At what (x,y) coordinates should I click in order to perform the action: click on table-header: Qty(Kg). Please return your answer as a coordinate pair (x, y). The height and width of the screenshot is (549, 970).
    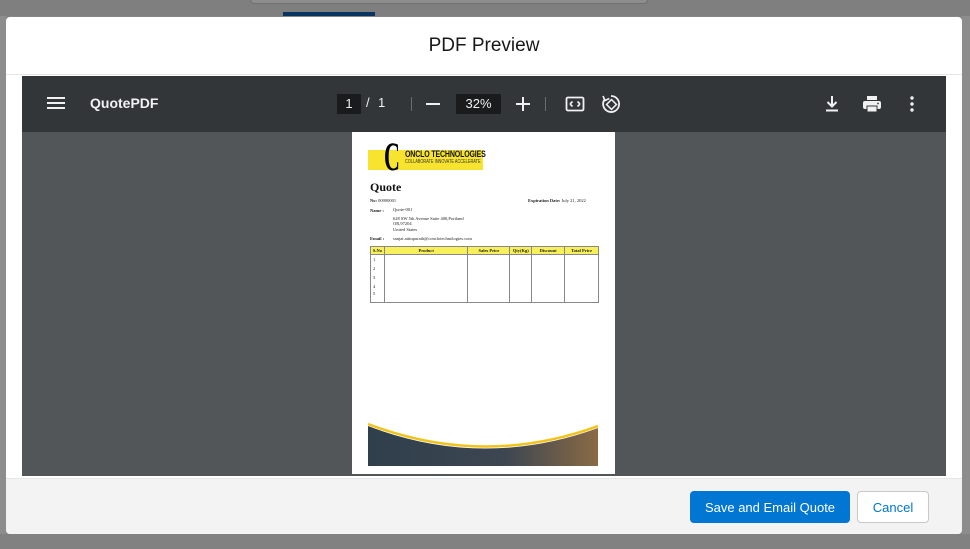
    Looking at the image, I should click on (521, 250).